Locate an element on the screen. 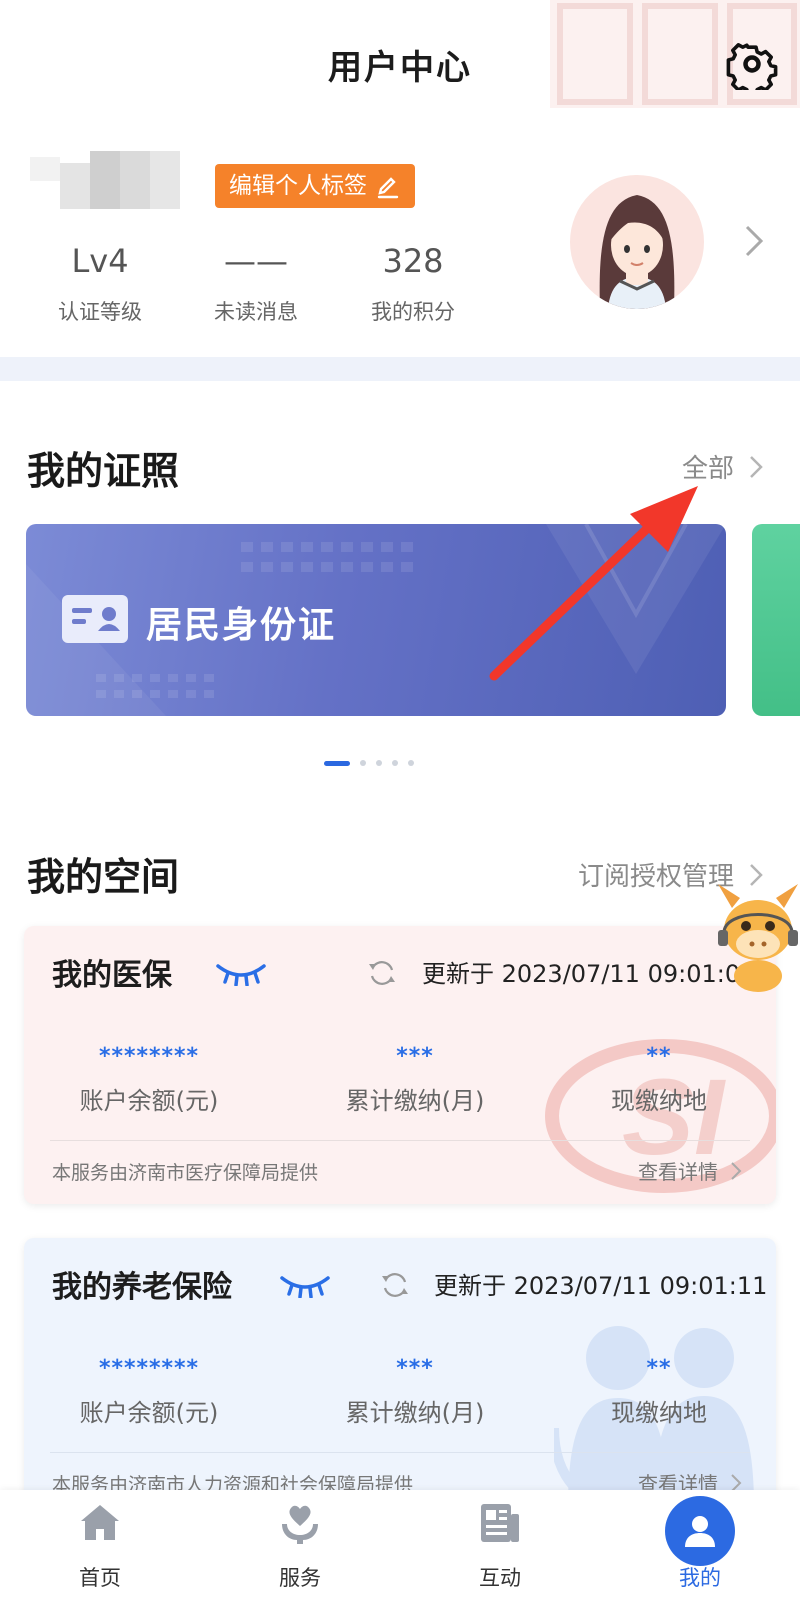 Image resolution: width=800 pixels, height=1612 pixels. medical-detail-link: 查看详情 is located at coordinates (690, 1170).